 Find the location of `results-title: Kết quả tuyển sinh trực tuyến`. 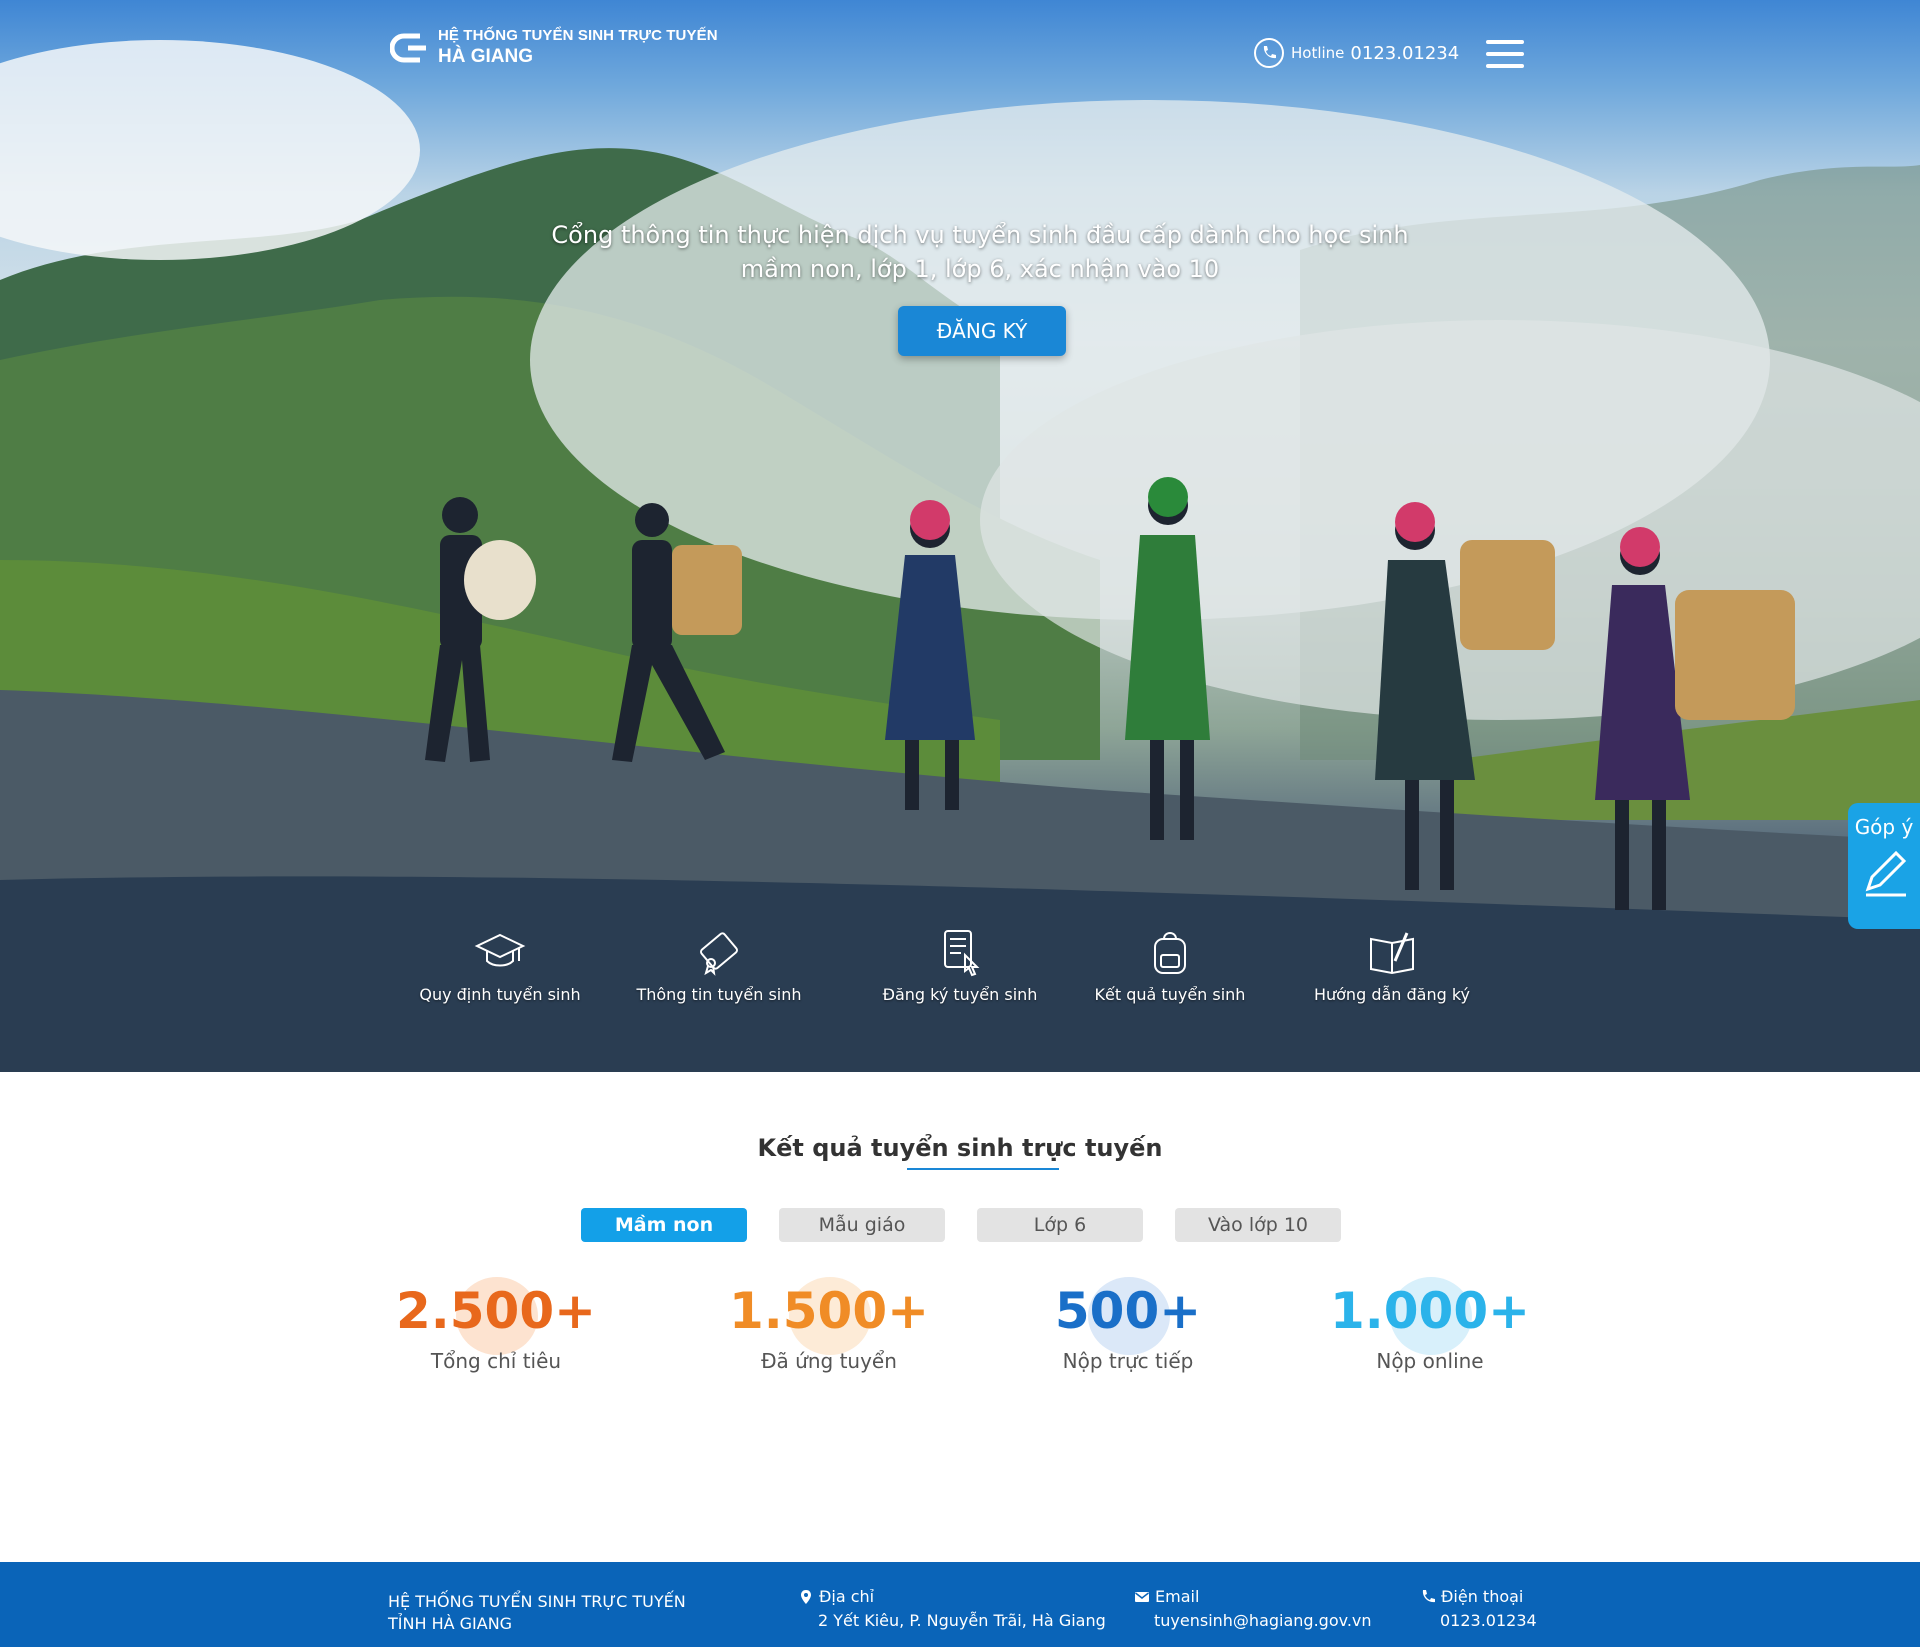

results-title: Kết quả tuyển sinh trực tuyến is located at coordinates (960, 1148).